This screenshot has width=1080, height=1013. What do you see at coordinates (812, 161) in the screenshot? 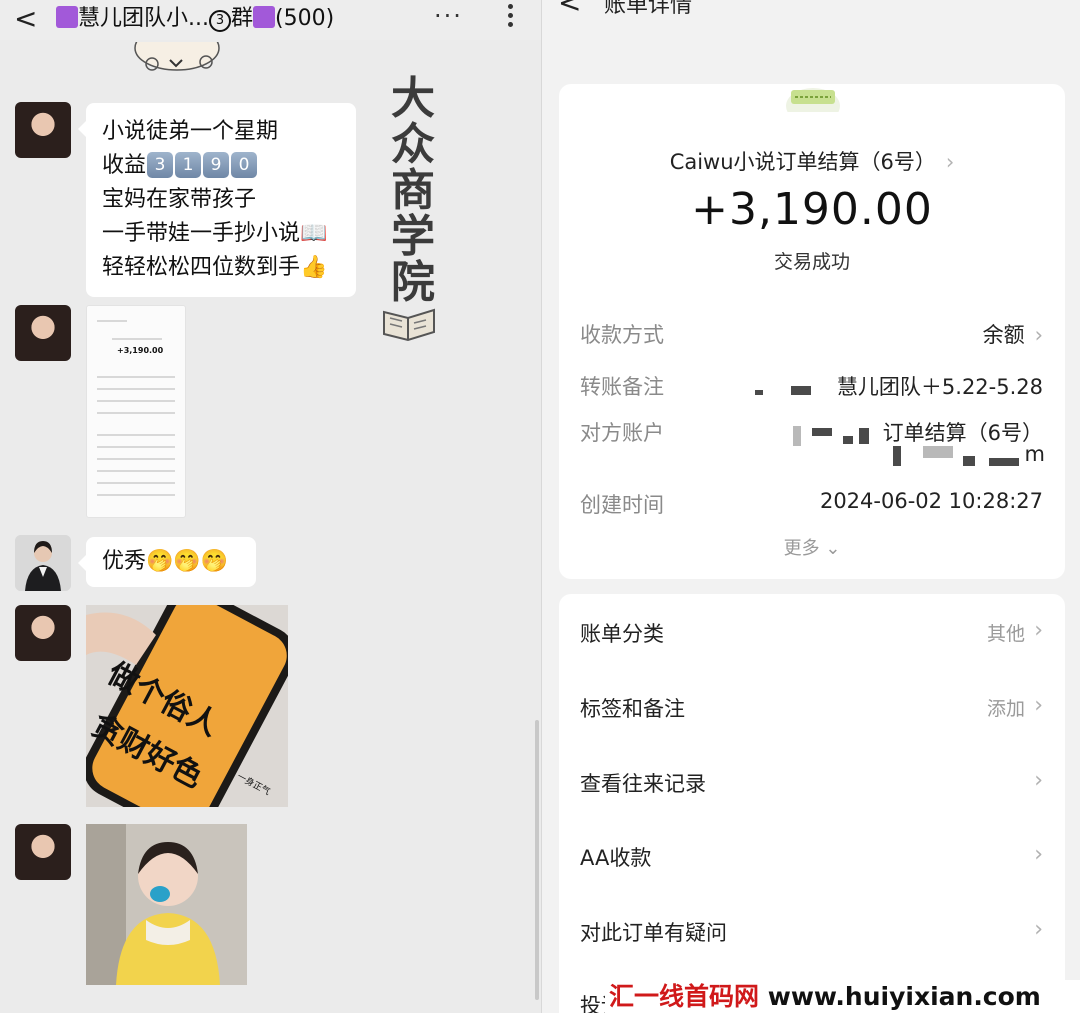
I see `merchant-name: Caiwu小说订单结算（6号） ›` at bounding box center [812, 161].